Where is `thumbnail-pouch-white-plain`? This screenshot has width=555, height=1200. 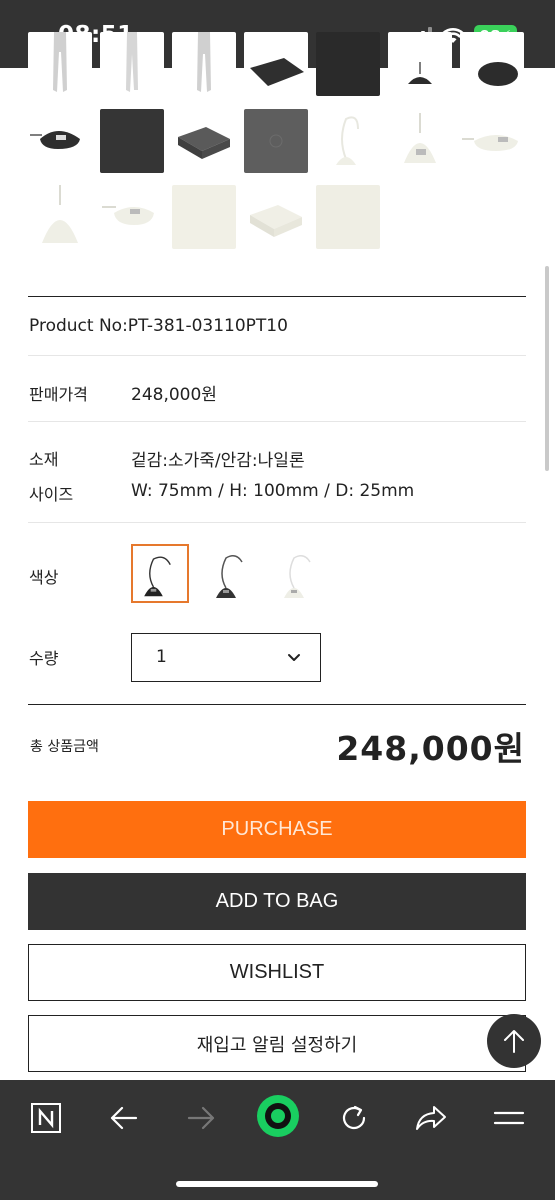
thumbnail-pouch-white-plain is located at coordinates (60, 217).